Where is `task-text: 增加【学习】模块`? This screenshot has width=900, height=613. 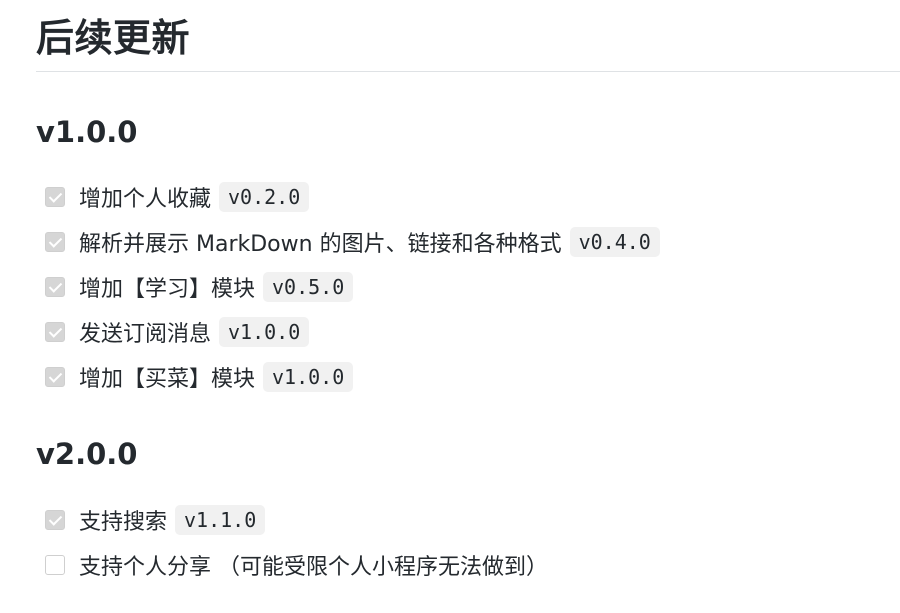
task-text: 增加【学习】模块 is located at coordinates (167, 289).